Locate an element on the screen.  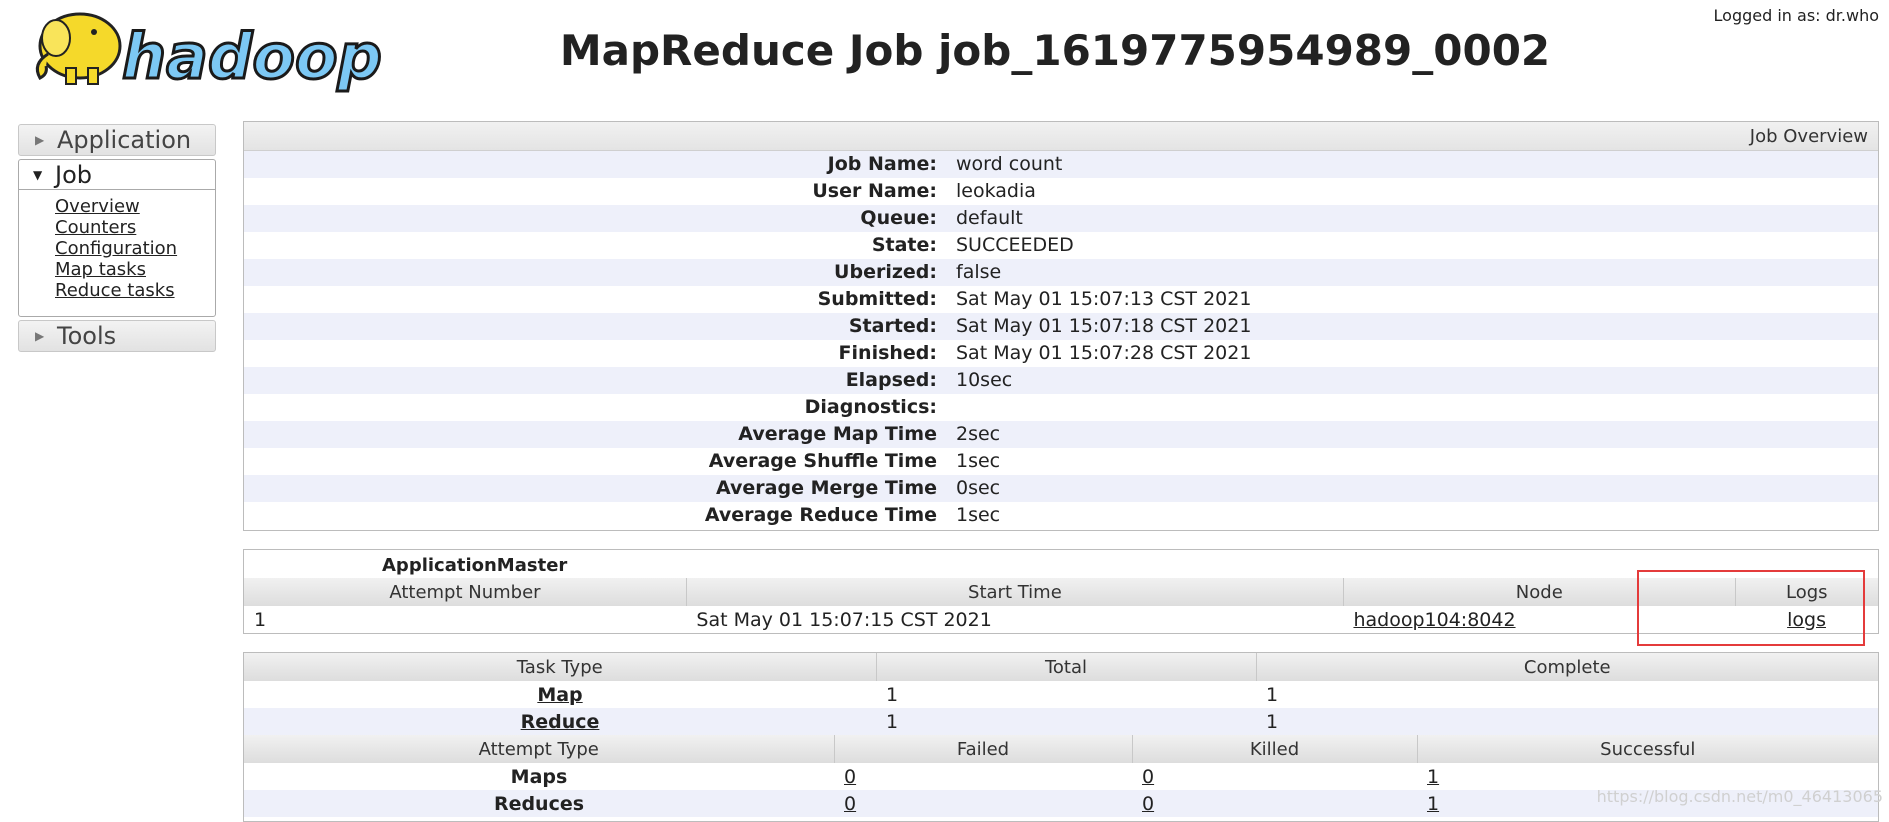
link-reduce-tasks: Reduce tasks is located at coordinates (135, 290).